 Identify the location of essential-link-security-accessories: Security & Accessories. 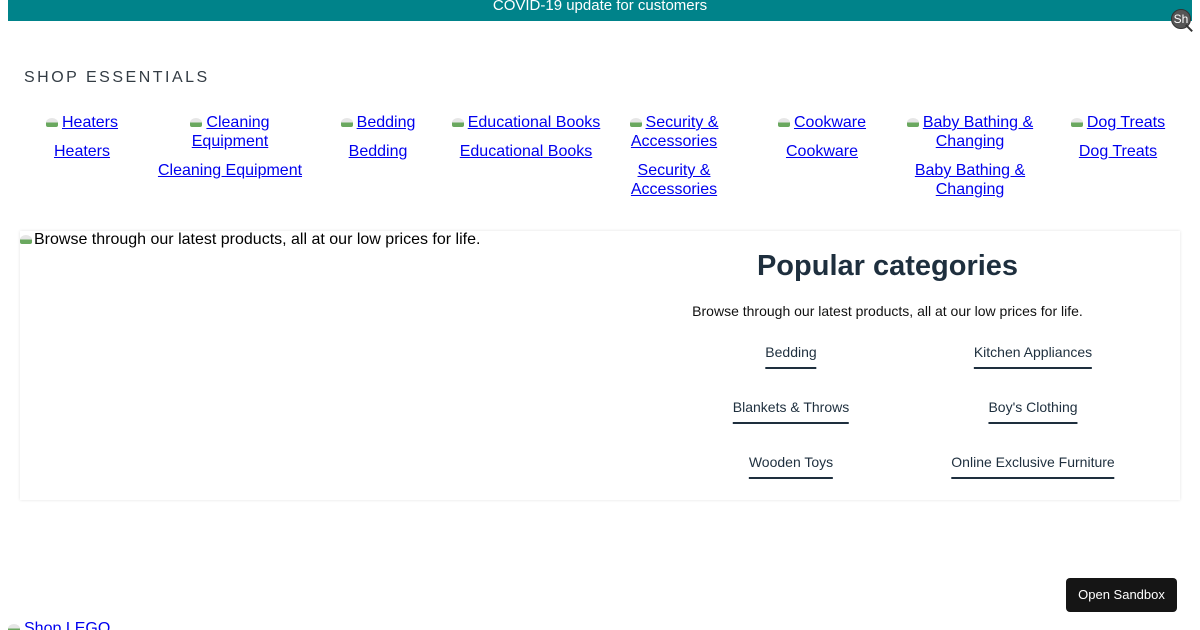
(674, 180).